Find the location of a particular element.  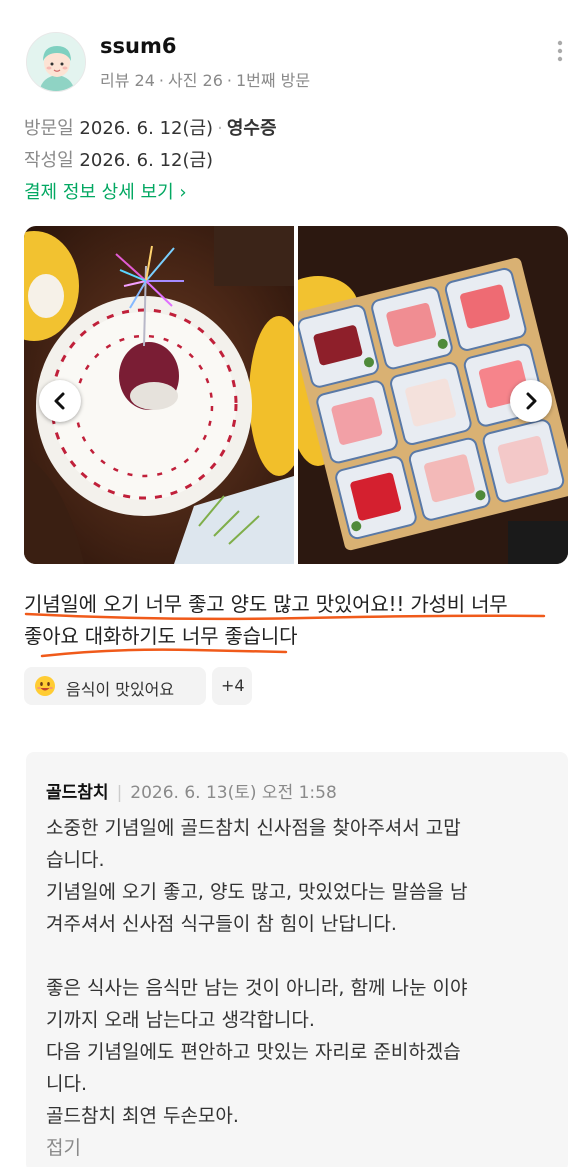

visit-date: 2026. 6. 12(금) is located at coordinates (146, 128).